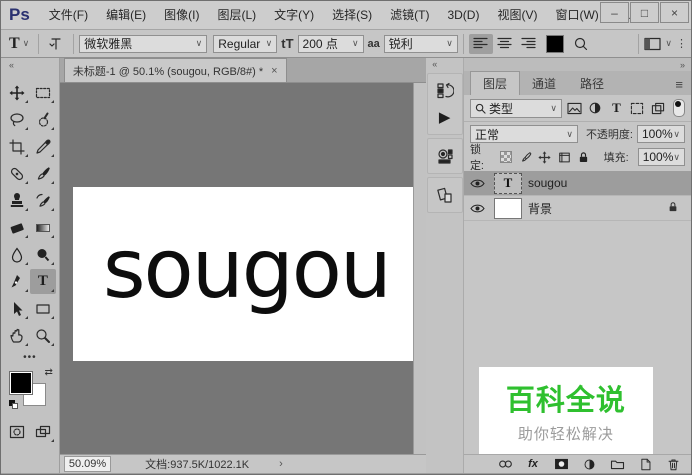 This screenshot has width=692, height=475. What do you see at coordinates (445, 195) in the screenshot?
I see `clone-source-panel-button` at bounding box center [445, 195].